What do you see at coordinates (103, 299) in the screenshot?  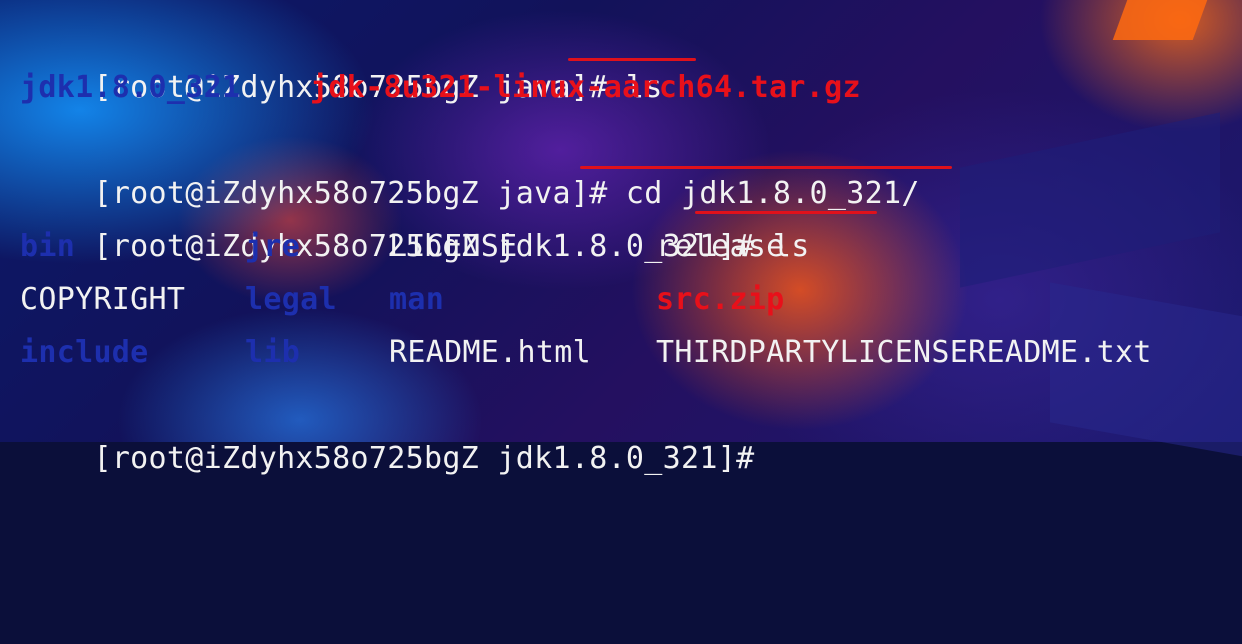 I see `file-entry: COPYRIGHT` at bounding box center [103, 299].